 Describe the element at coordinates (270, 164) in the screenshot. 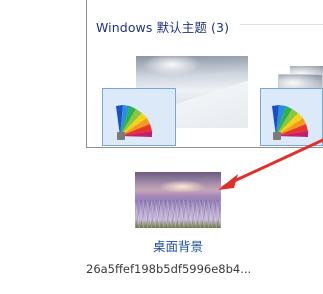

I see `red-arrow-annotation` at that location.